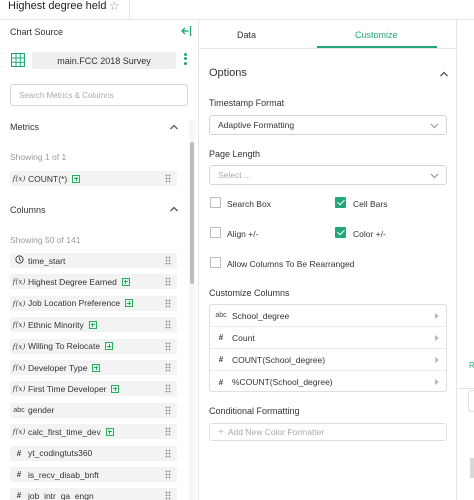 The height and width of the screenshot is (500, 474). I want to click on column-row: # COUNT(School_degree), so click(328, 360).